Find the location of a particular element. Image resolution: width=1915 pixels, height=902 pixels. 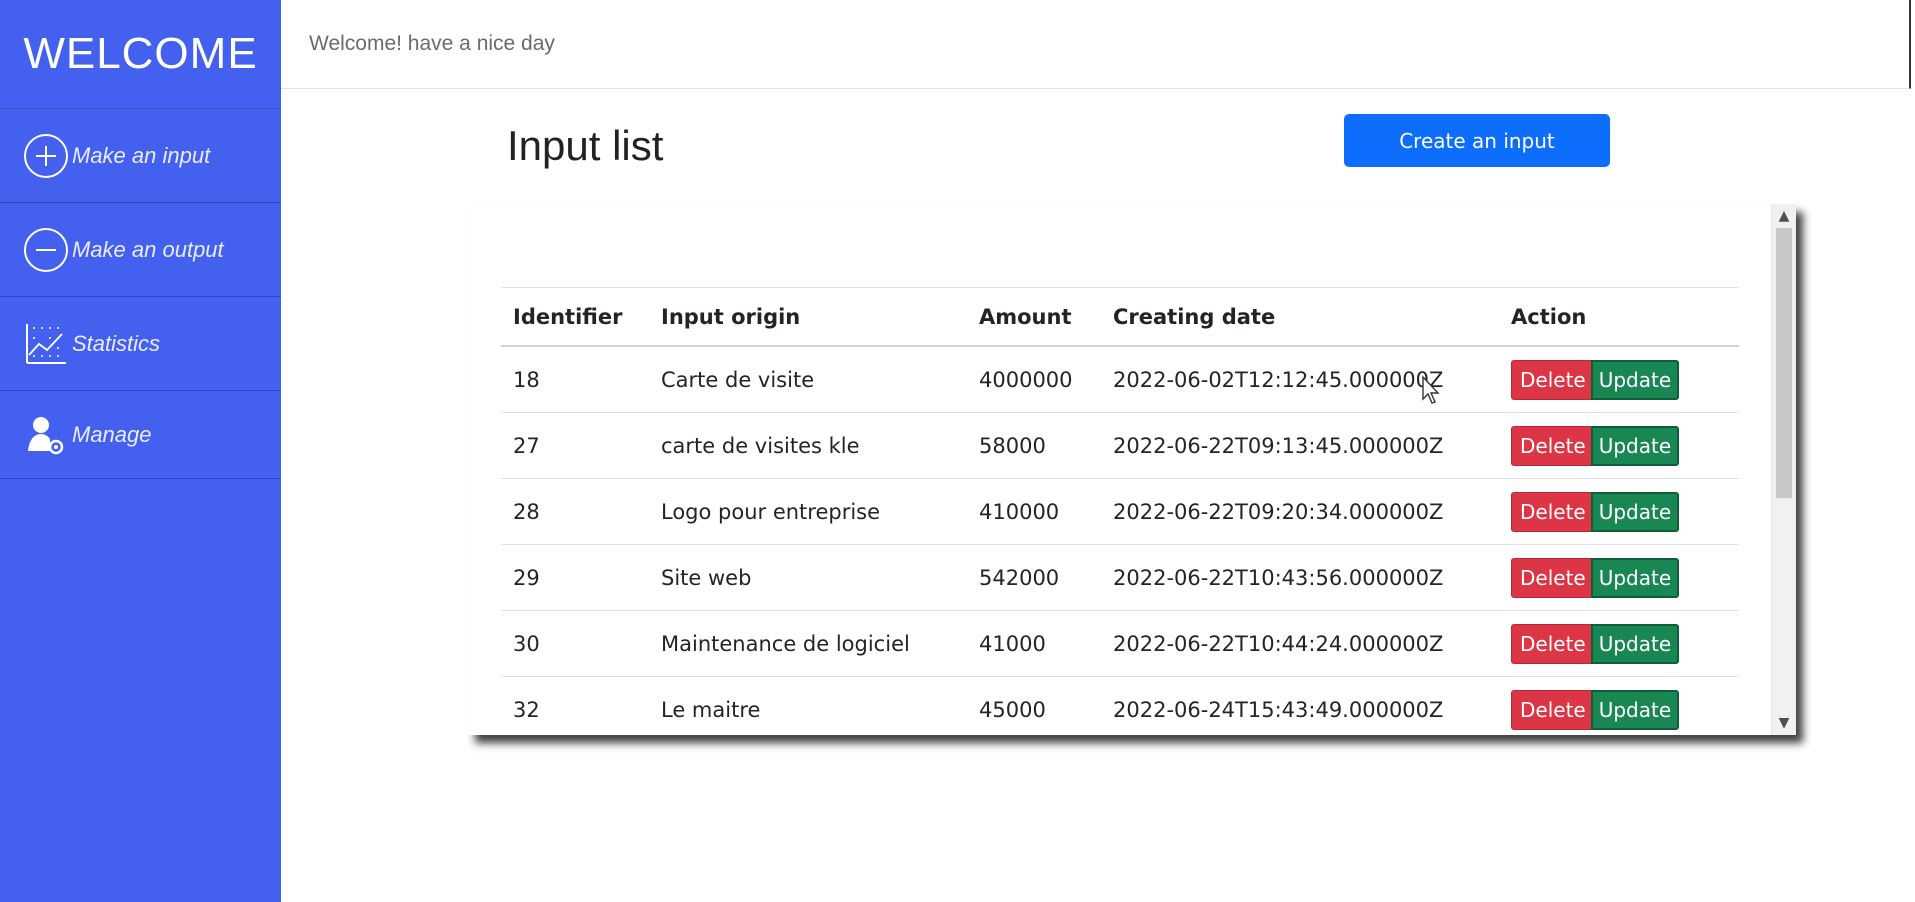

brand-title: WELCOME is located at coordinates (140, 54).